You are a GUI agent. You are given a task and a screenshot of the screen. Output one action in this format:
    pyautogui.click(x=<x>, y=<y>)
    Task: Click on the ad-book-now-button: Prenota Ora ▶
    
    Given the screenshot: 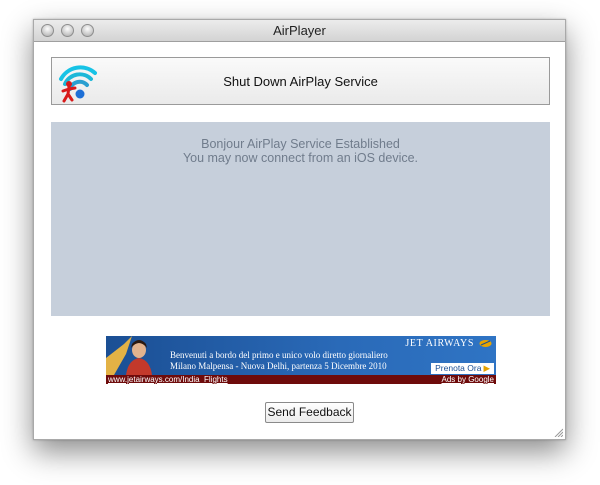 What is the action you would take?
    pyautogui.click(x=462, y=368)
    